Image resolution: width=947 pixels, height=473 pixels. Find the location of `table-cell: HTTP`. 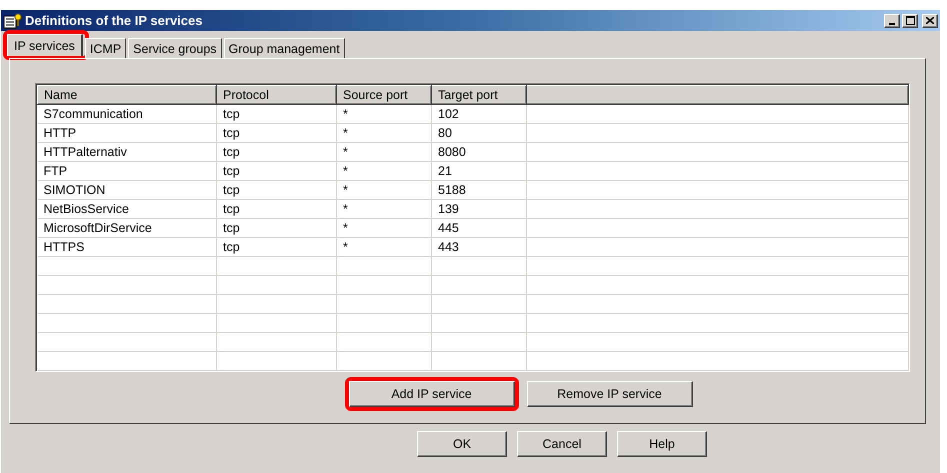

table-cell: HTTP is located at coordinates (127, 133).